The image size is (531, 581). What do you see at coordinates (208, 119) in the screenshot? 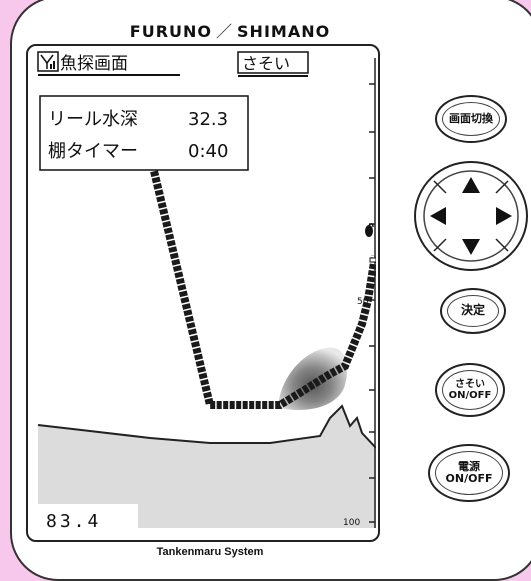
I see `reel-depth-value: 32.3` at bounding box center [208, 119].